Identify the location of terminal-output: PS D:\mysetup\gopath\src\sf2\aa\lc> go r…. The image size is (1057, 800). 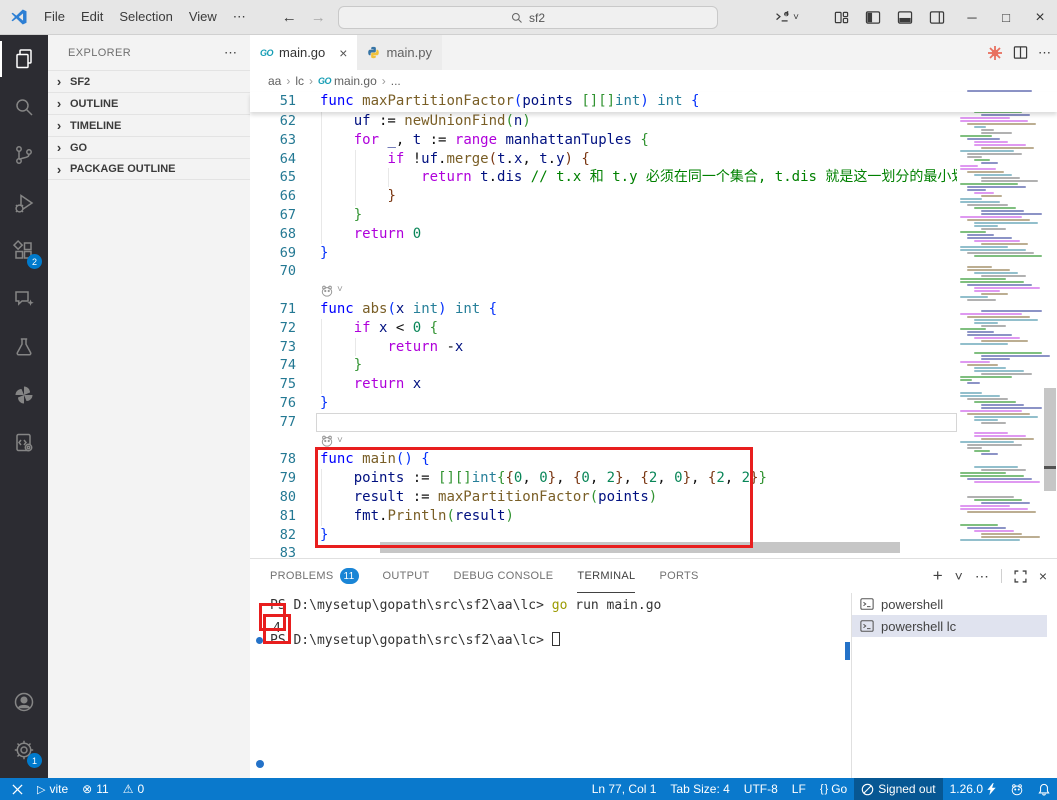
(547, 685).